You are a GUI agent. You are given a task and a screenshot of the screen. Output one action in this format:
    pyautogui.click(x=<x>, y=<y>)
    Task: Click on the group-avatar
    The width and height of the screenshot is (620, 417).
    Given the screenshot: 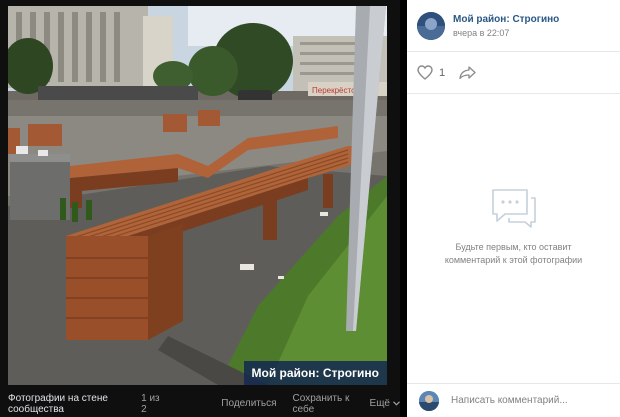 What is the action you would take?
    pyautogui.click(x=431, y=25)
    